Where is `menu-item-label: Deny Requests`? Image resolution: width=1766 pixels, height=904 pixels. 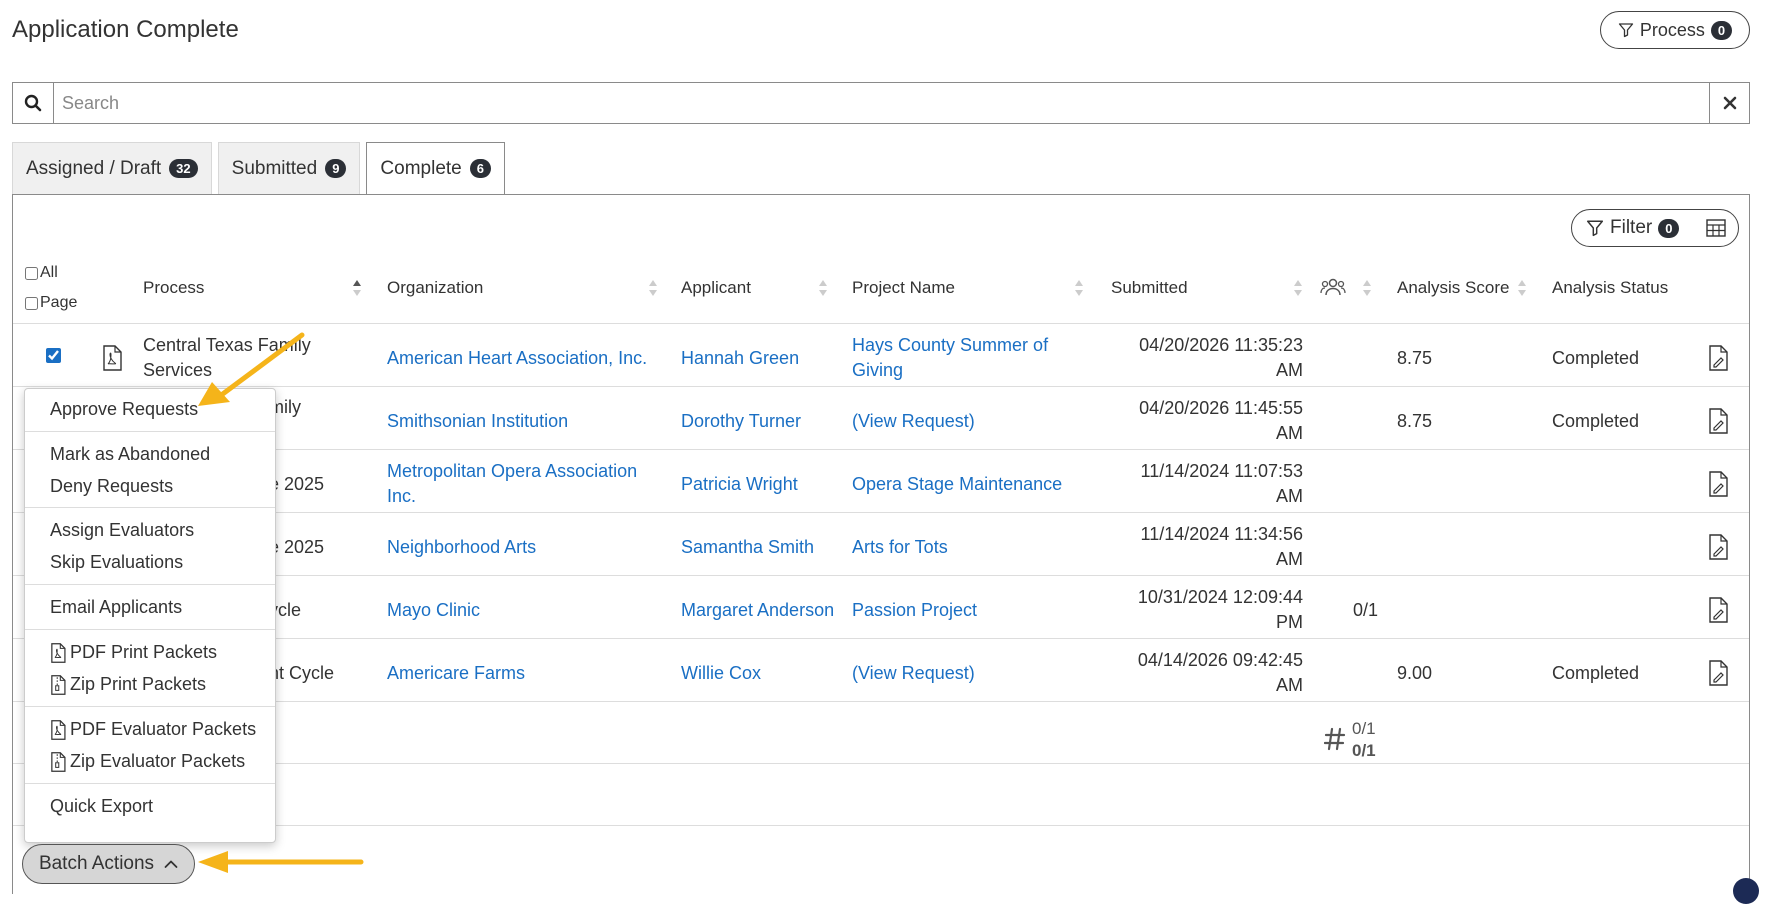 menu-item-label: Deny Requests is located at coordinates (112, 486).